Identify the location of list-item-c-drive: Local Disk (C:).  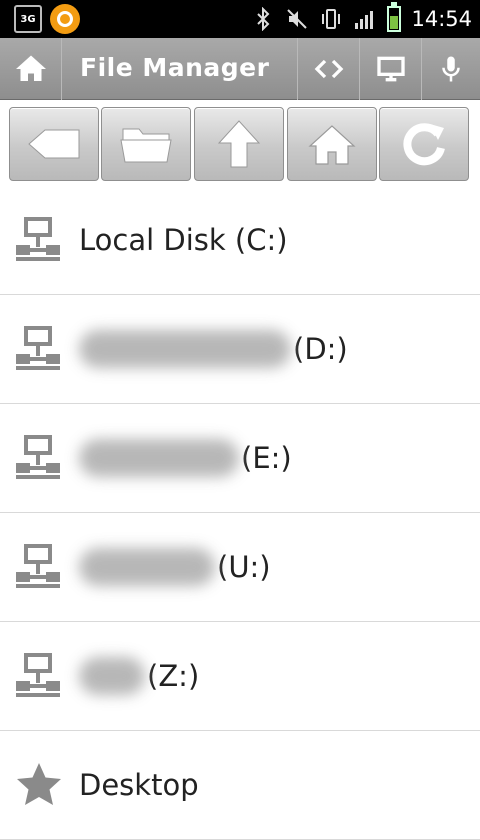
(240, 240).